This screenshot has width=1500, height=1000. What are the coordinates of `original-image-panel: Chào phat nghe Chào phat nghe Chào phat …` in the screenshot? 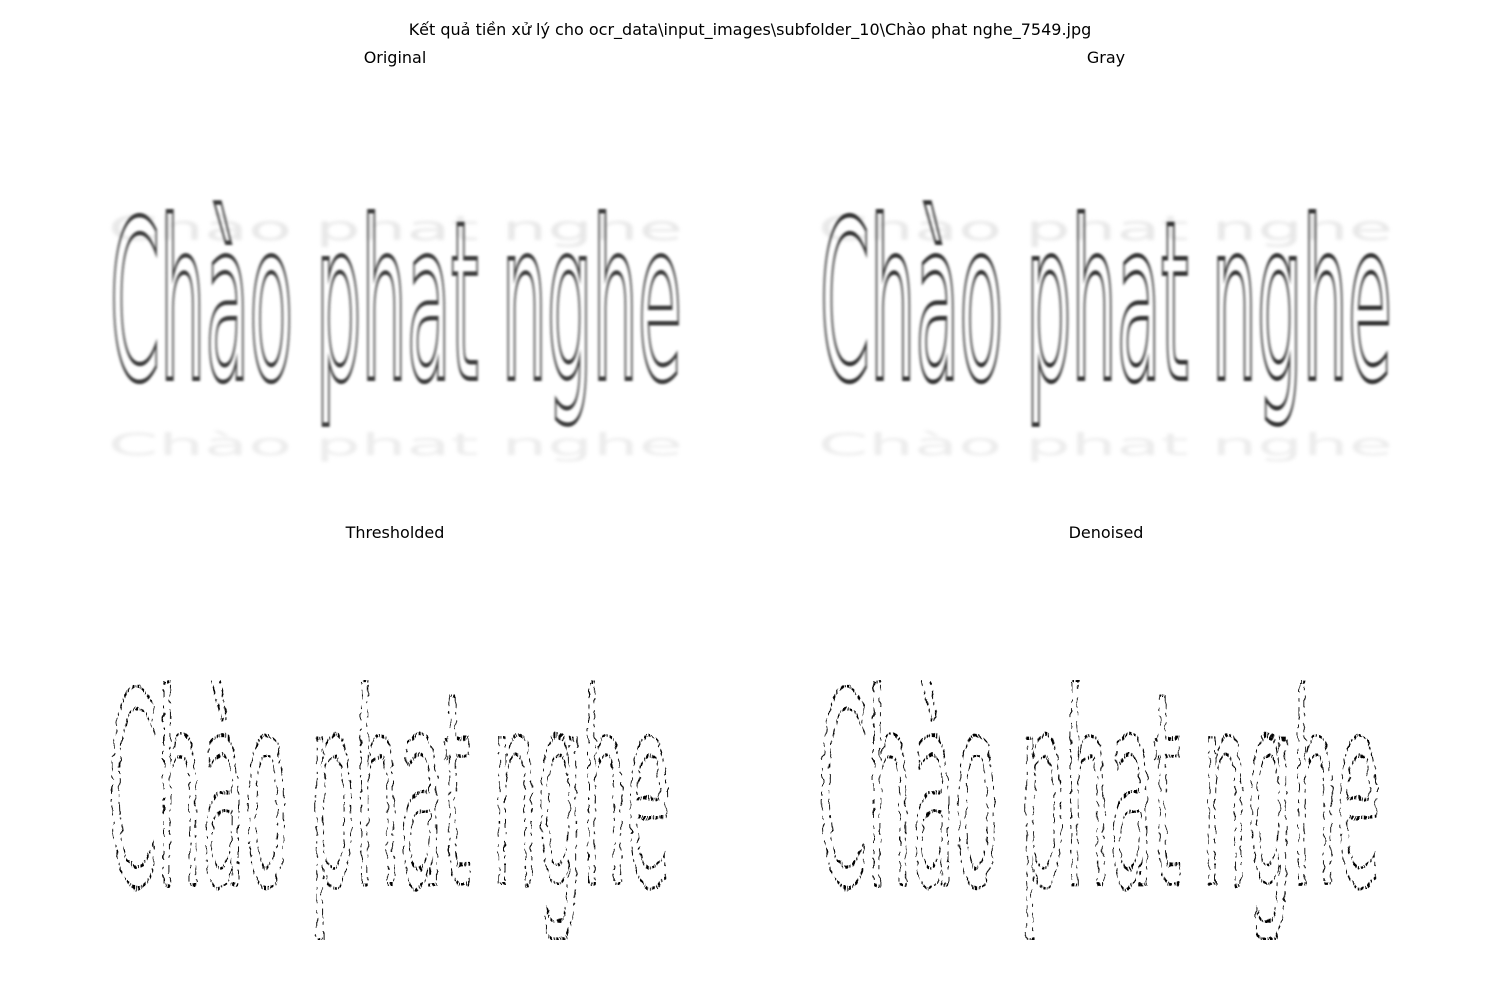 It's located at (398, 342).